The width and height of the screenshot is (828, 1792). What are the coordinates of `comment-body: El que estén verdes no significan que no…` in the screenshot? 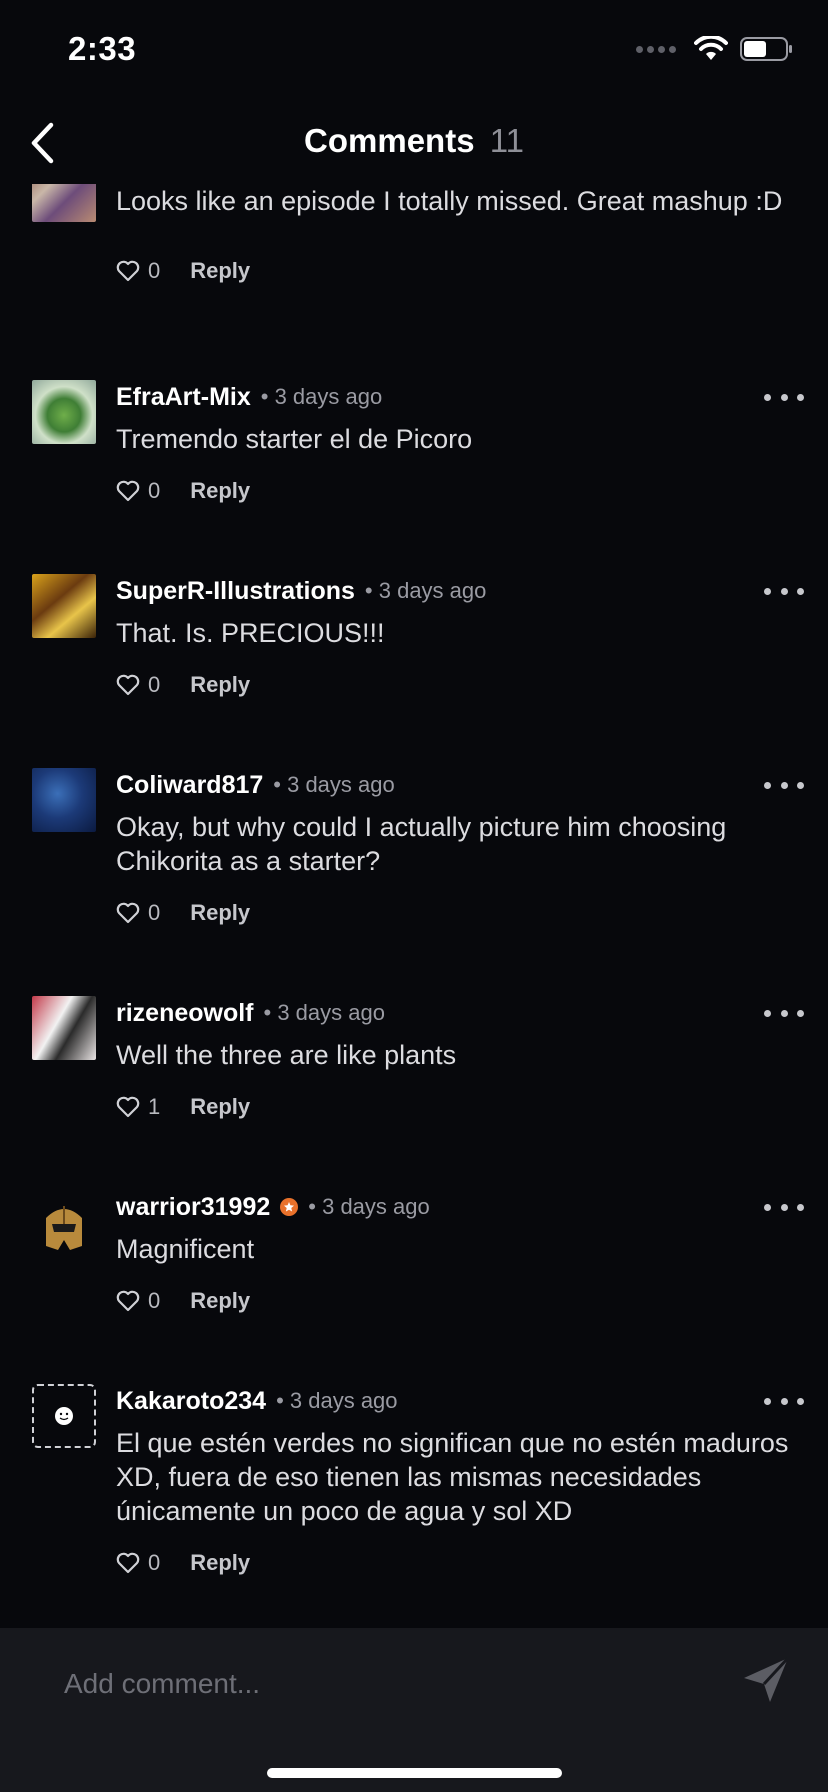 It's located at (452, 1477).